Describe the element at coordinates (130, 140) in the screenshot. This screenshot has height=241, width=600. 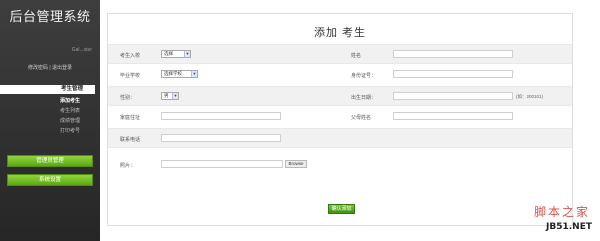
I see `phone-label: 联系电话` at that location.